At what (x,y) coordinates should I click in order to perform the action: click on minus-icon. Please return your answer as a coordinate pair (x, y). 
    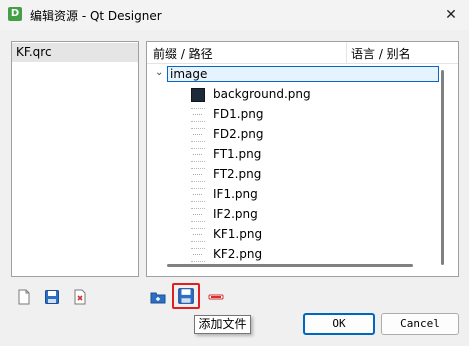
    Looking at the image, I should click on (216, 297).